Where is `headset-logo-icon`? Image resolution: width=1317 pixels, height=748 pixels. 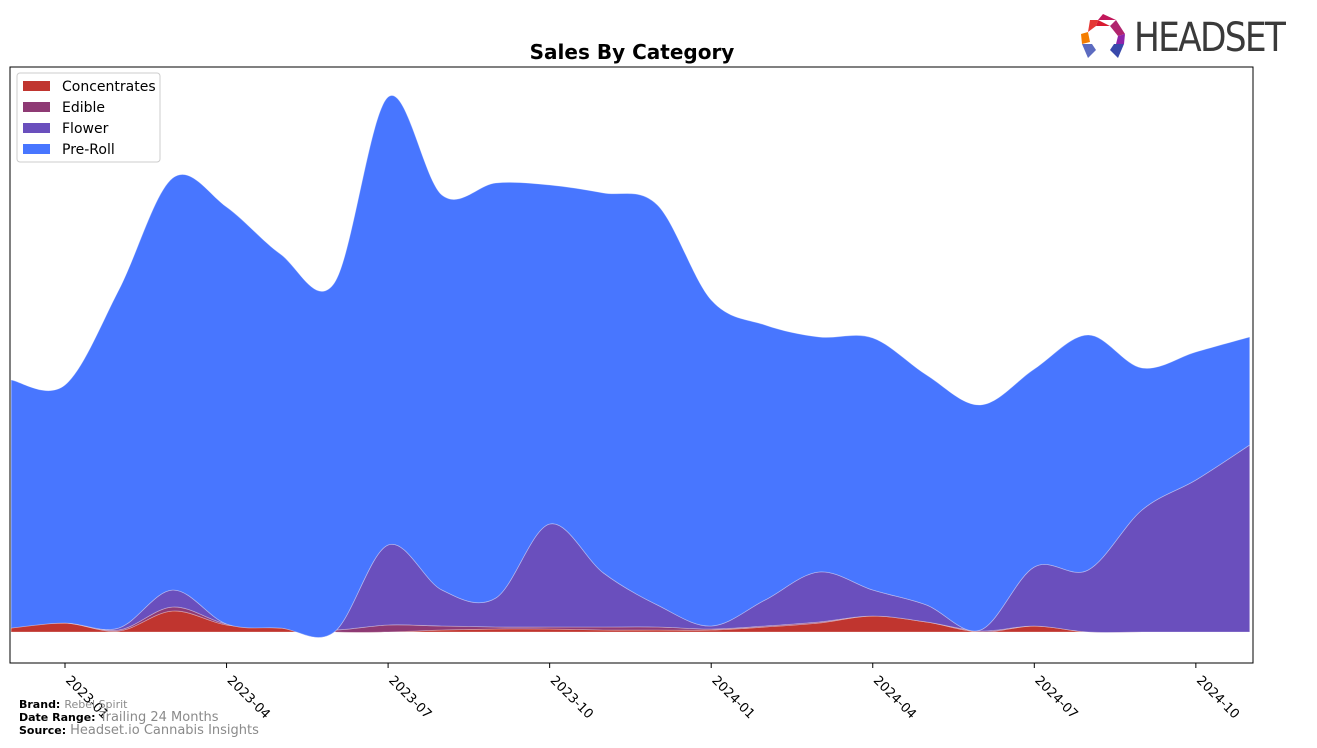
headset-logo-icon is located at coordinates (1103, 36).